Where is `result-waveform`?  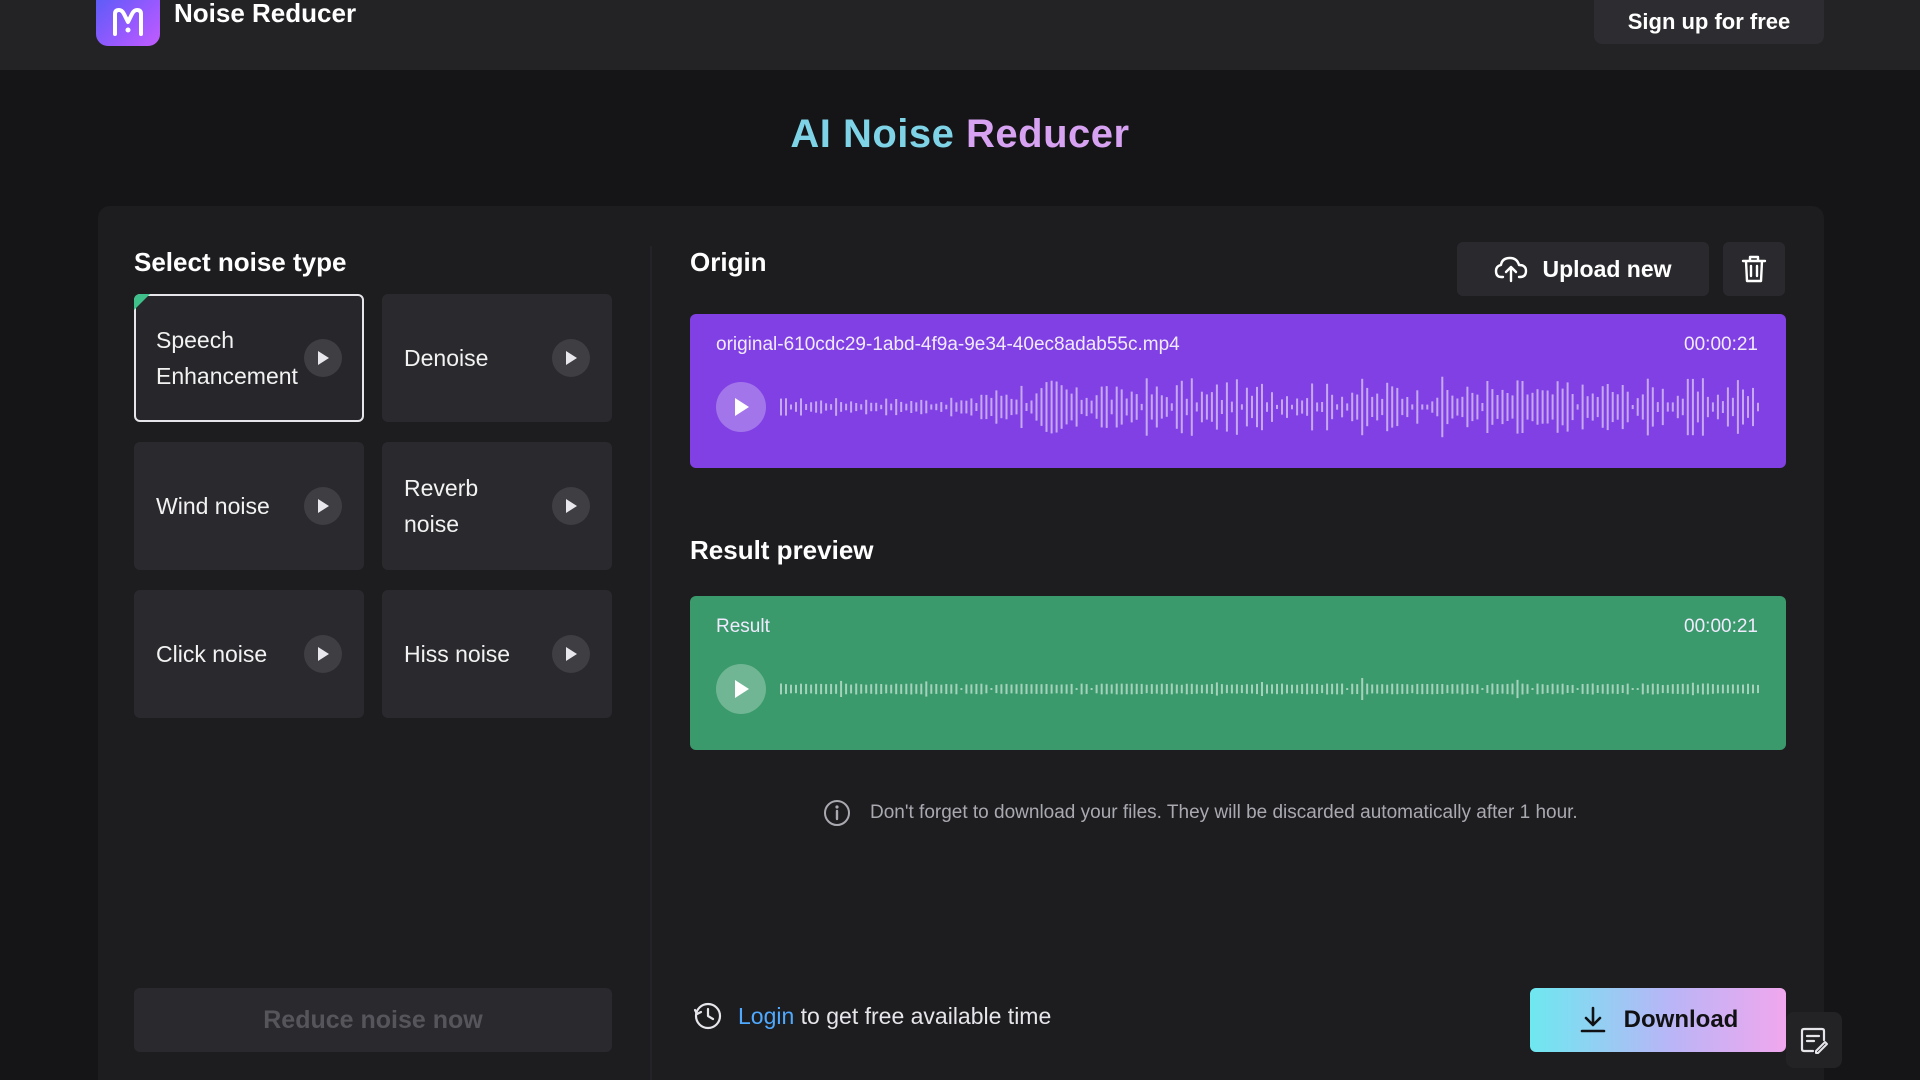 result-waveform is located at coordinates (1271, 689).